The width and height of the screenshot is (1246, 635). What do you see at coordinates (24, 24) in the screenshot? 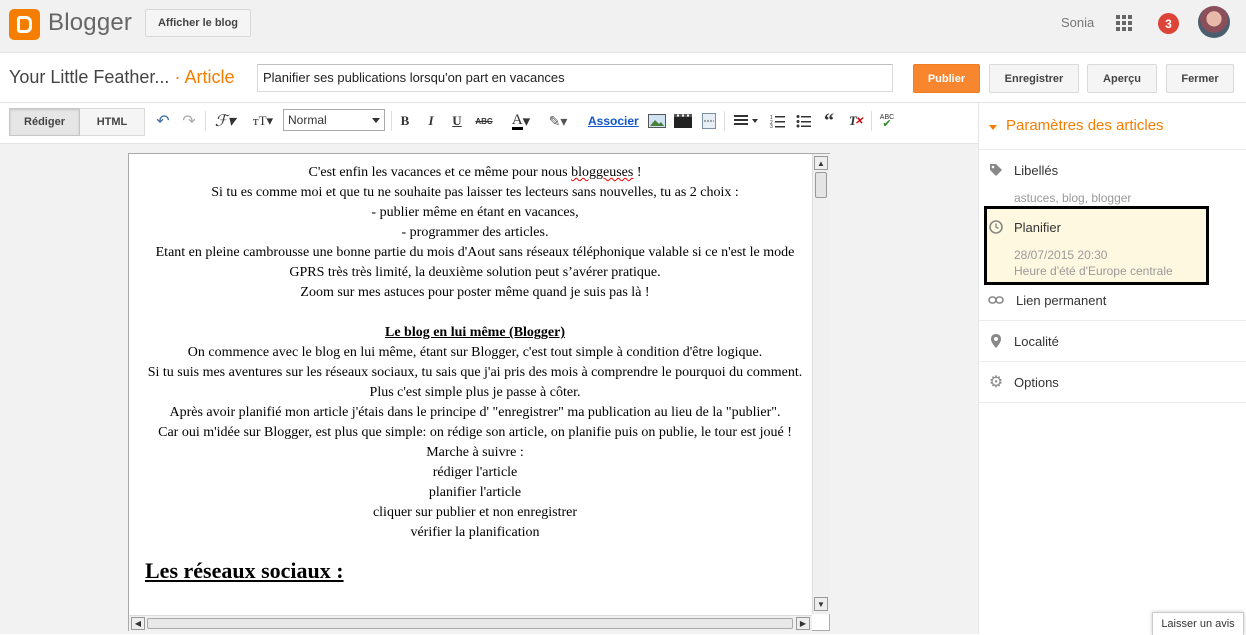
I see `blogger-logo-icon` at bounding box center [24, 24].